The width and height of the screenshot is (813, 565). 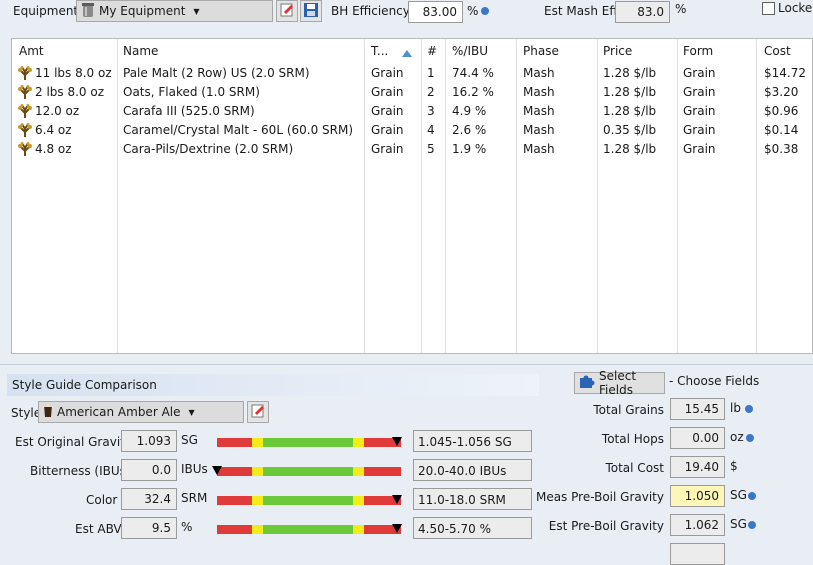 I want to click on edit-style-button, so click(x=258, y=412).